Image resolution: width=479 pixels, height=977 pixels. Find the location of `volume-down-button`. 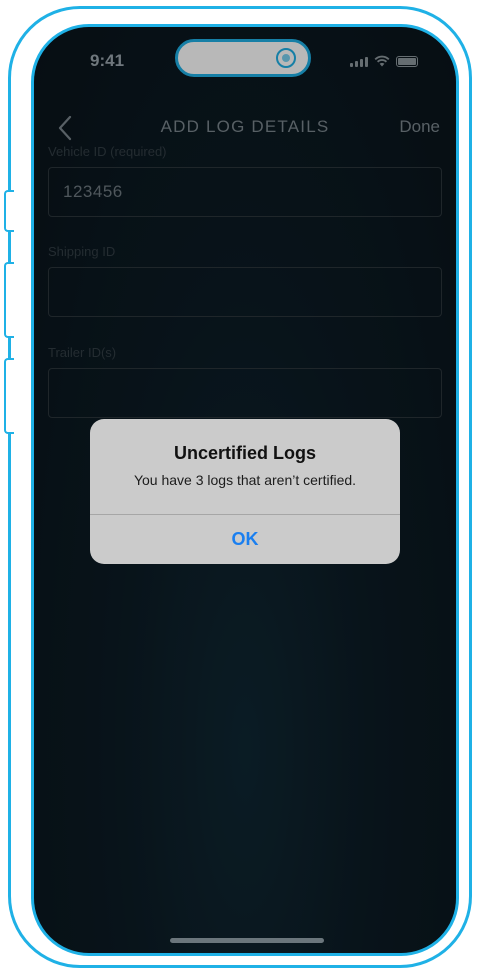

volume-down-button is located at coordinates (9, 396).